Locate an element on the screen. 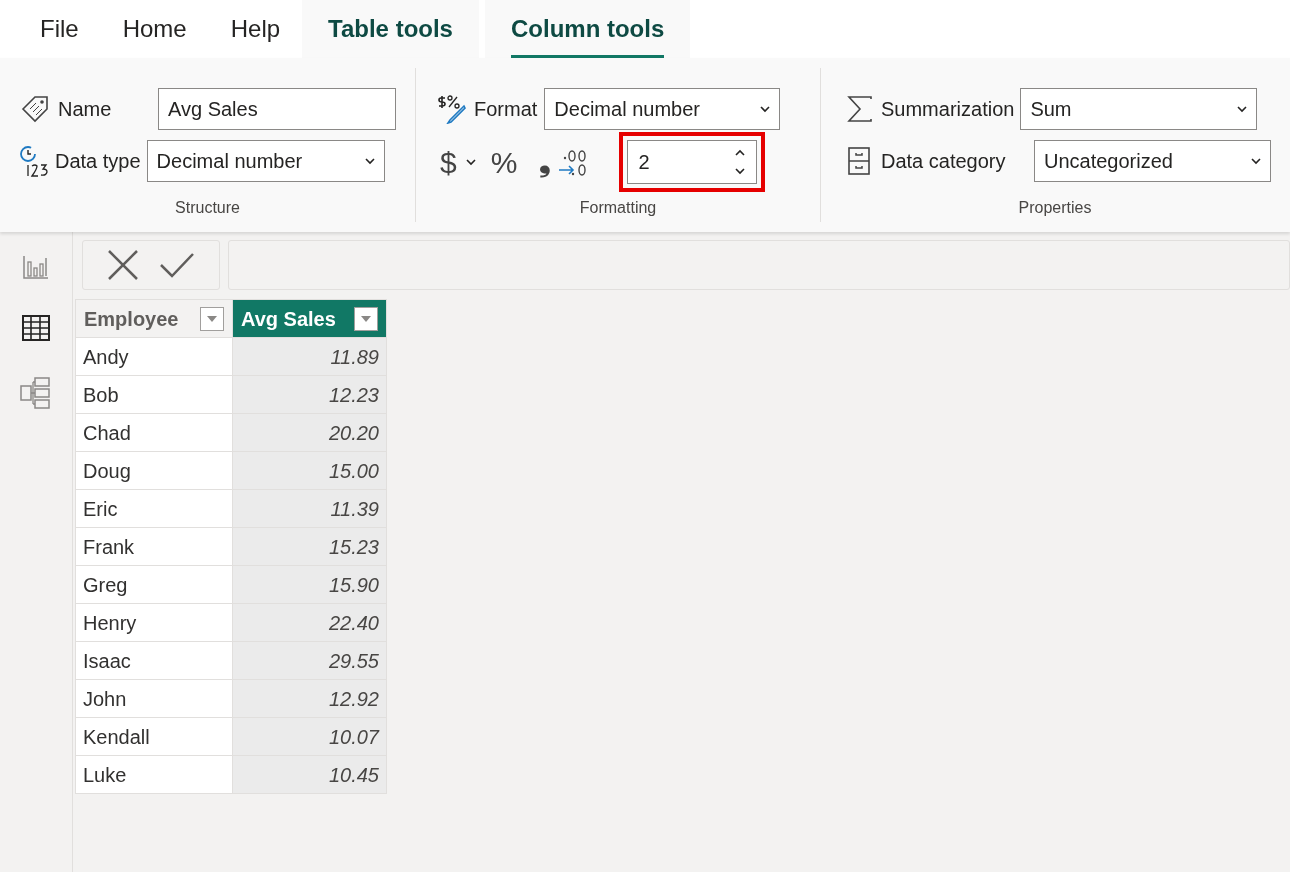 Image resolution: width=1290 pixels, height=872 pixels. table-cell: 29.55 is located at coordinates (309, 660).